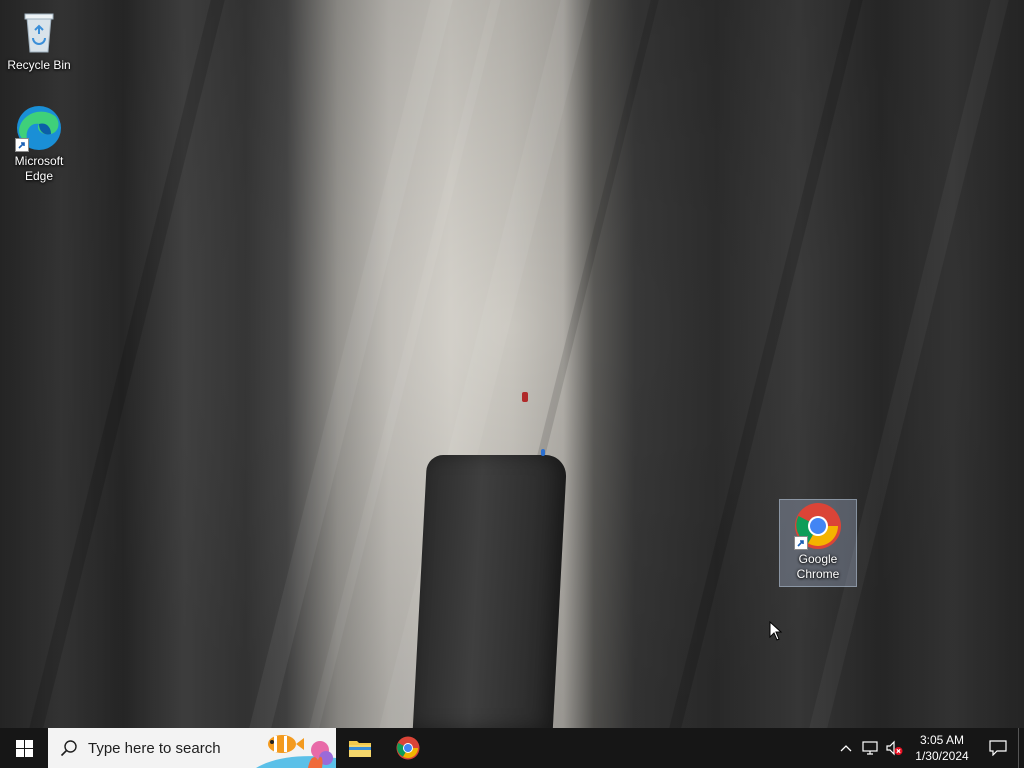 The image size is (1024, 768). Describe the element at coordinates (776, 630) in the screenshot. I see `mouse-cursor-icon` at that location.